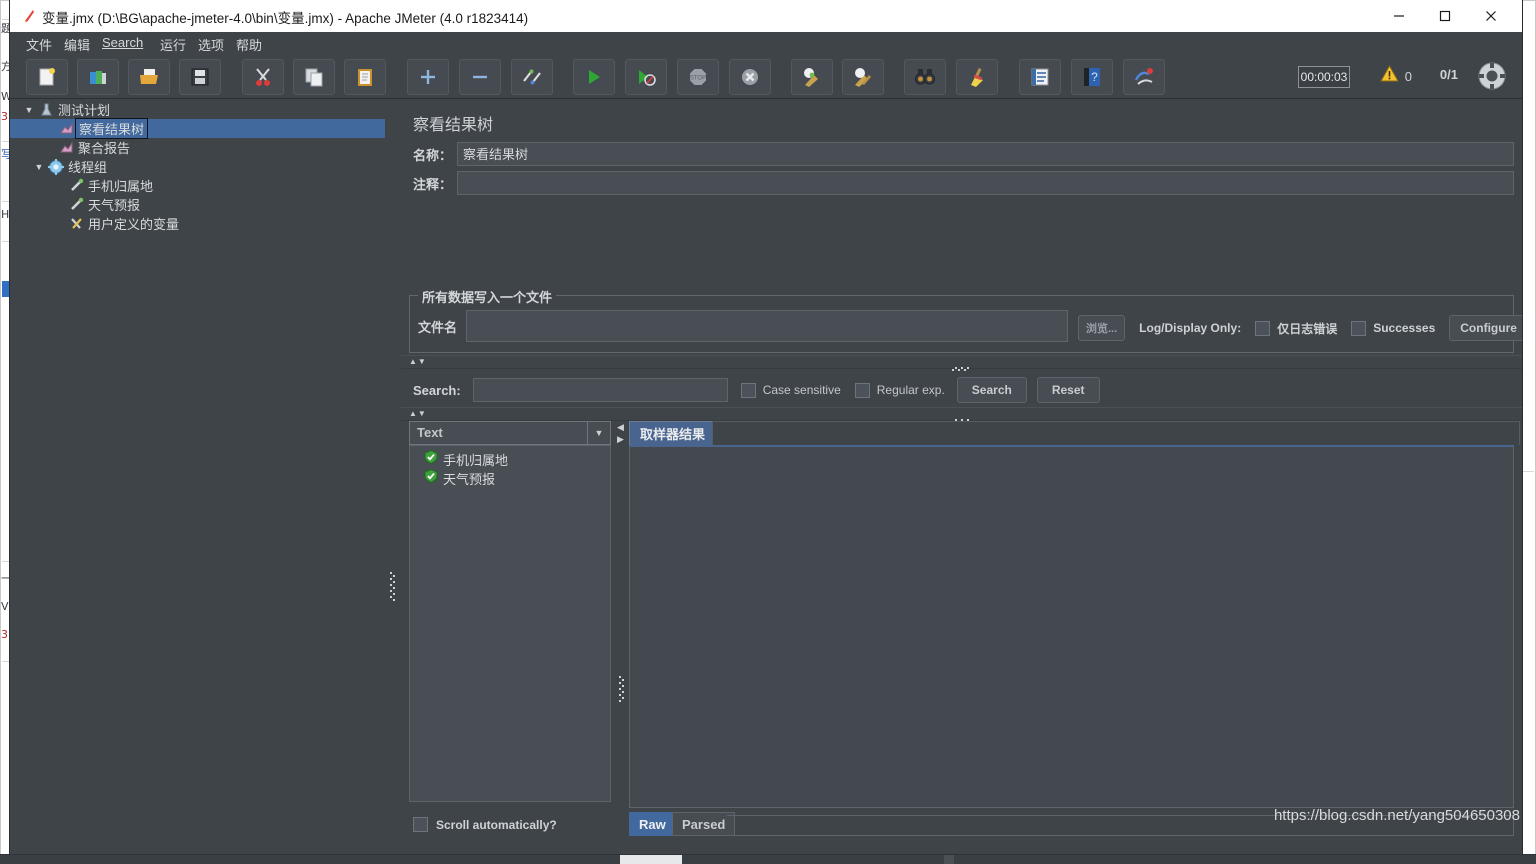  What do you see at coordinates (197, 223) in the screenshot?
I see `tree-node-user-defined-variables: 用户定义的变量` at bounding box center [197, 223].